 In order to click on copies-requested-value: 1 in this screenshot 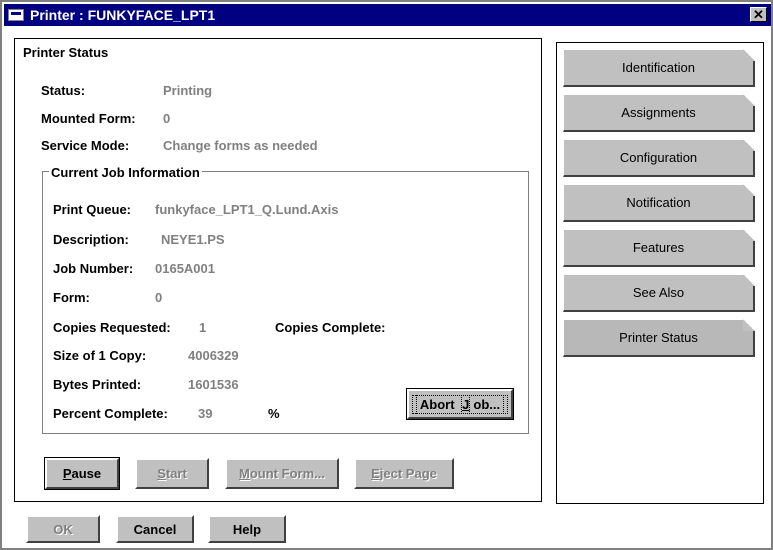, I will do `click(203, 327)`.